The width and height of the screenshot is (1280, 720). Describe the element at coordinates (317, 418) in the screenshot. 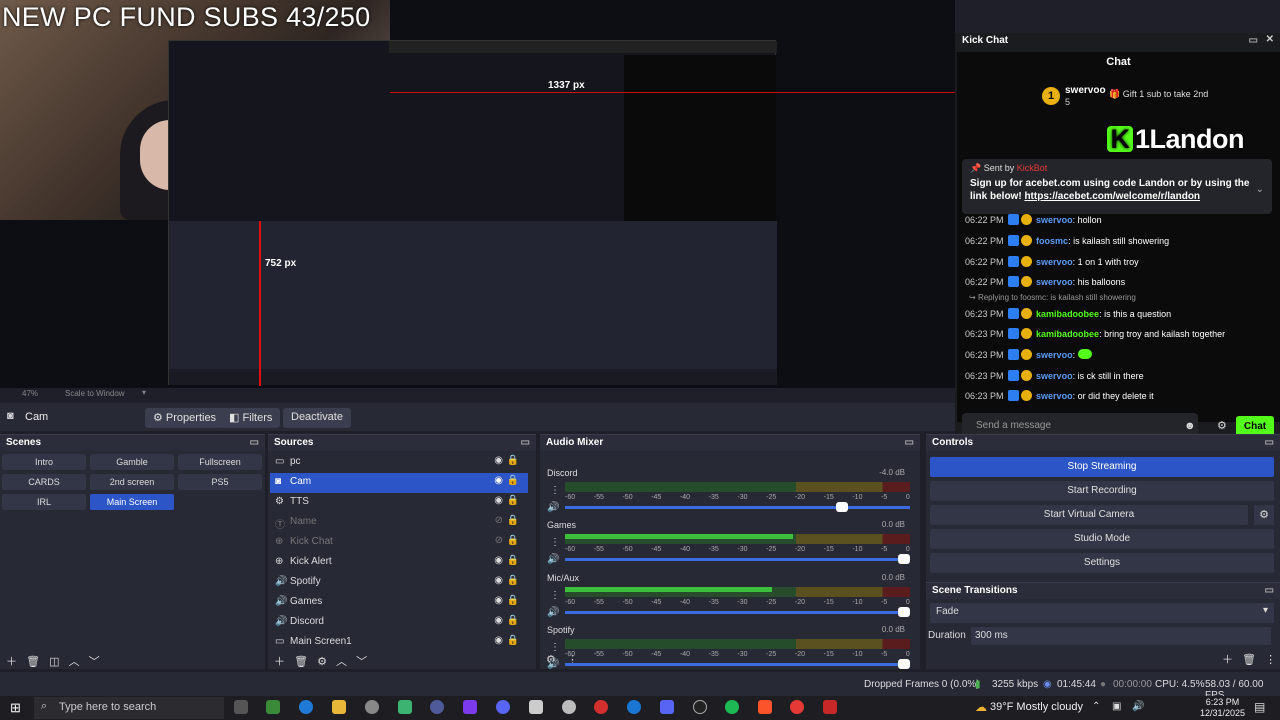

I see `deactivate-button: Deactivate` at that location.